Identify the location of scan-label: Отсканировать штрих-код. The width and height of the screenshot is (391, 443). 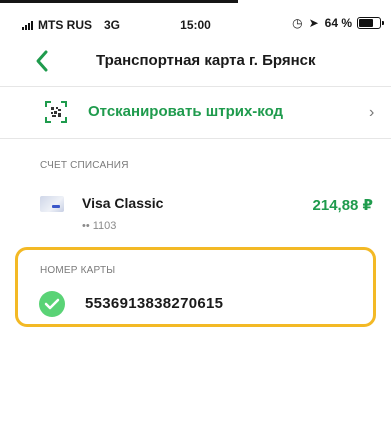
(186, 111).